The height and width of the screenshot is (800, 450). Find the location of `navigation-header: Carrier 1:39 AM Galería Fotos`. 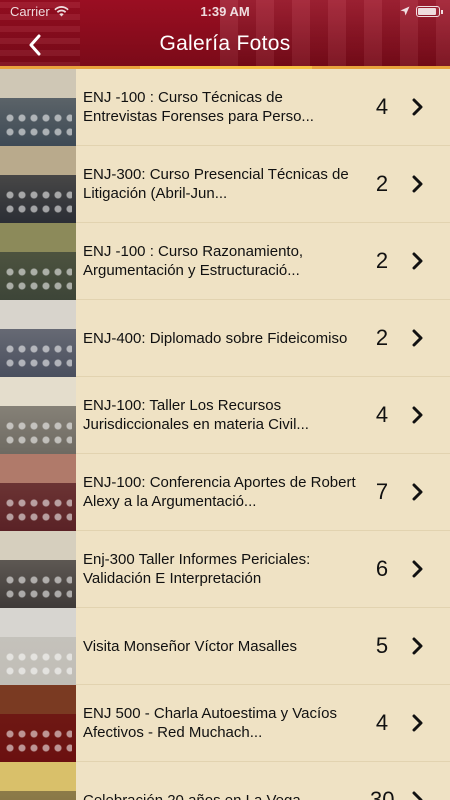

navigation-header: Carrier 1:39 AM Galería Fotos is located at coordinates (225, 34).